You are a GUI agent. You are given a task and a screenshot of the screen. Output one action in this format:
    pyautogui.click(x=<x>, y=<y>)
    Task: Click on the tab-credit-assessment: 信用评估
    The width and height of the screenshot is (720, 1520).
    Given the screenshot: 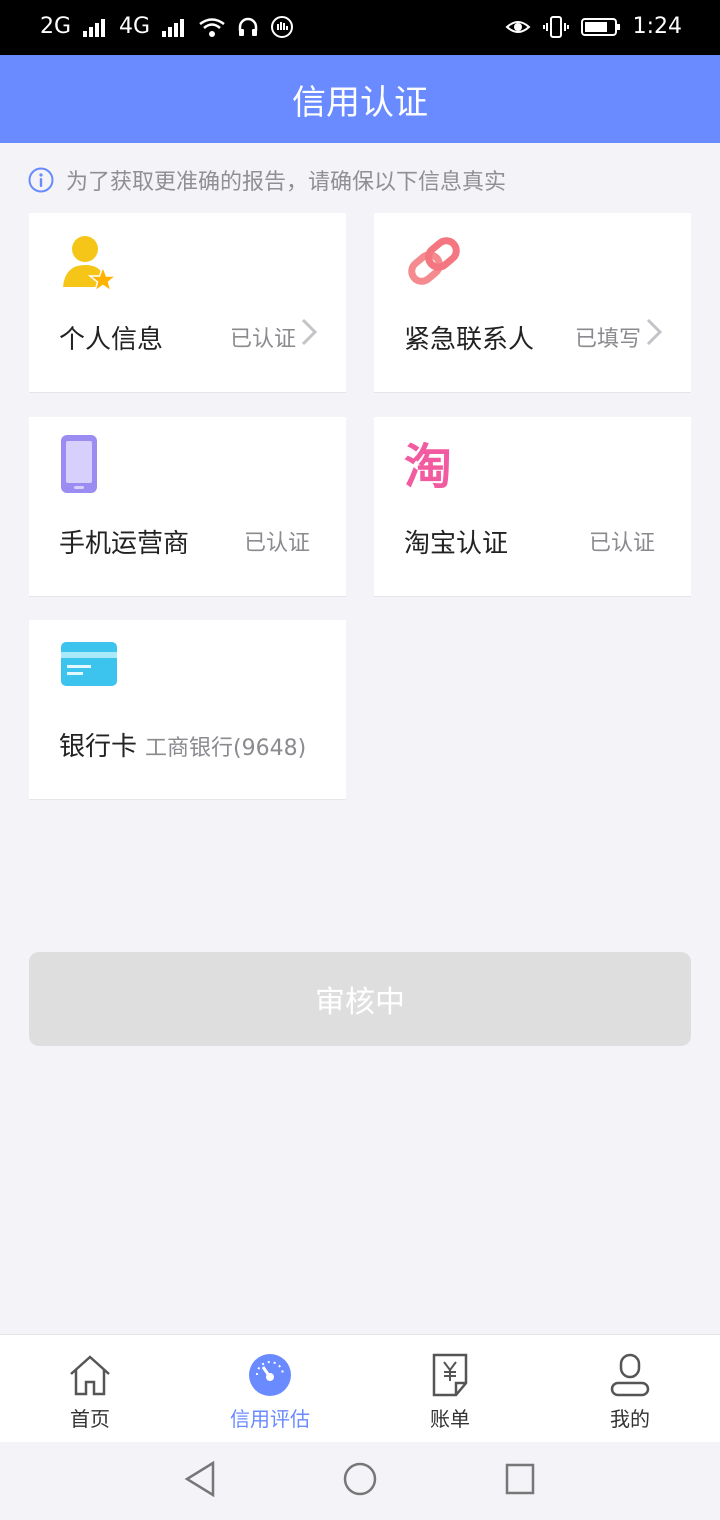 What is the action you would take?
    pyautogui.click(x=270, y=1389)
    